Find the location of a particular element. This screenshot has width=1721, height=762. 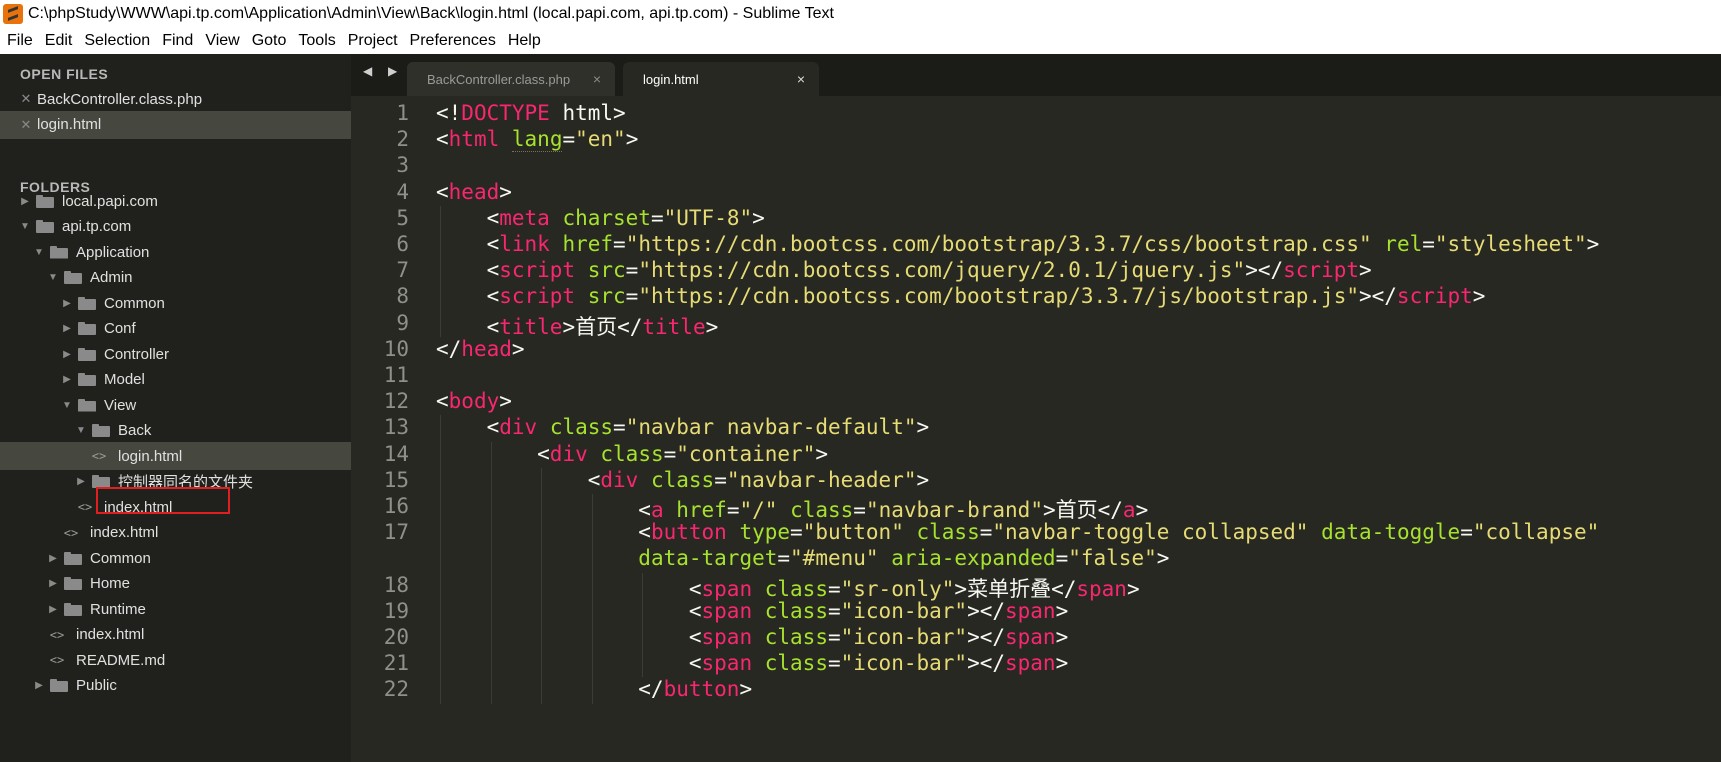

open-file-item: ✕ BackController.class.php is located at coordinates (175, 99).